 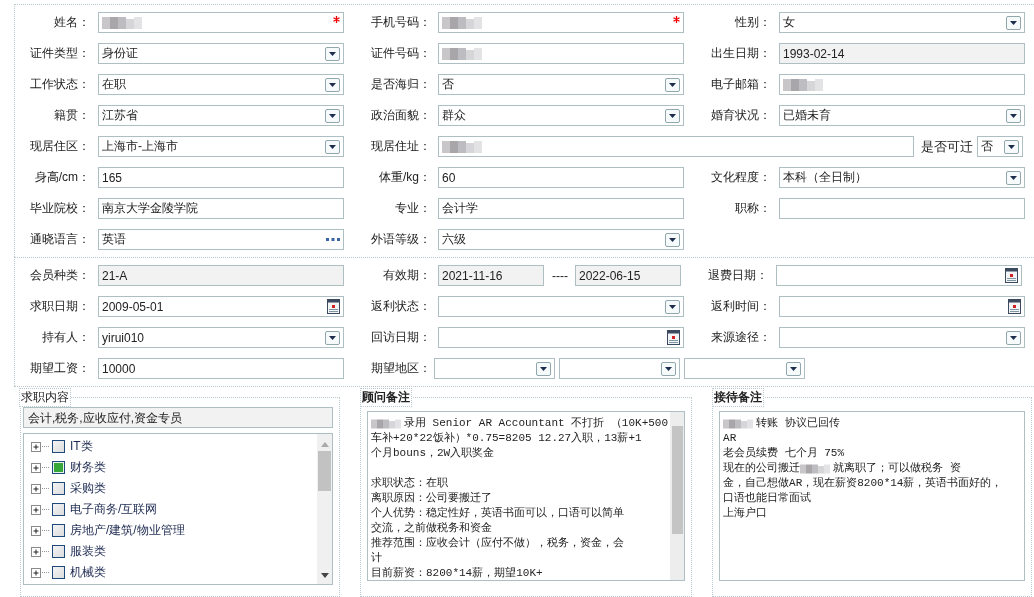 I want to click on text-field: 10000, so click(x=221, y=368).